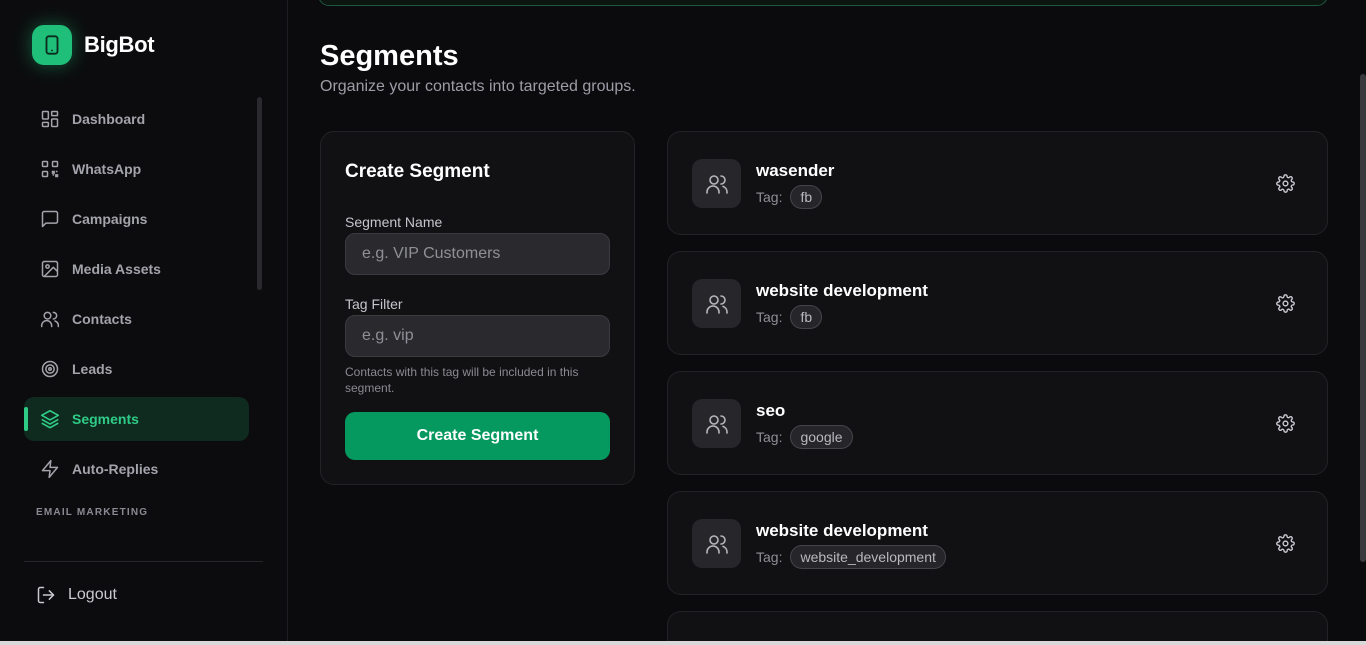  Describe the element at coordinates (115, 469) in the screenshot. I see `sidebar-item-label: Auto-Replies` at that location.